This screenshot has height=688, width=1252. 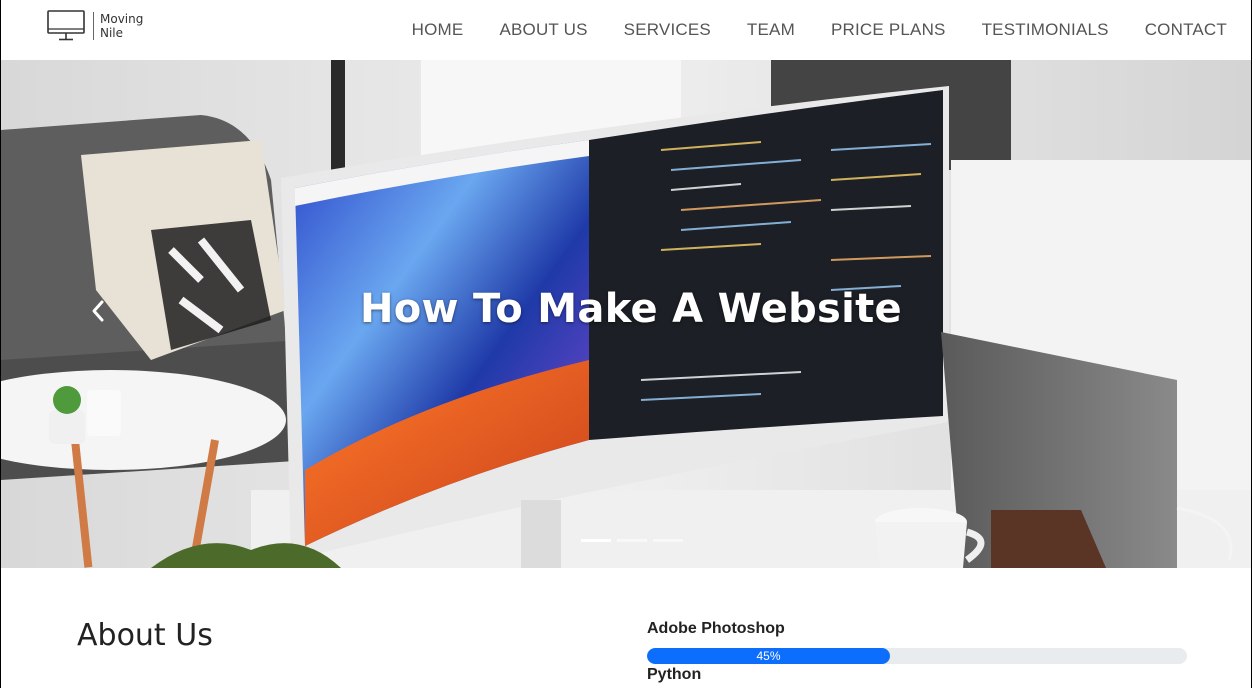 What do you see at coordinates (1045, 30) in the screenshot?
I see `nav-testimonials: TESTIMONIALS` at bounding box center [1045, 30].